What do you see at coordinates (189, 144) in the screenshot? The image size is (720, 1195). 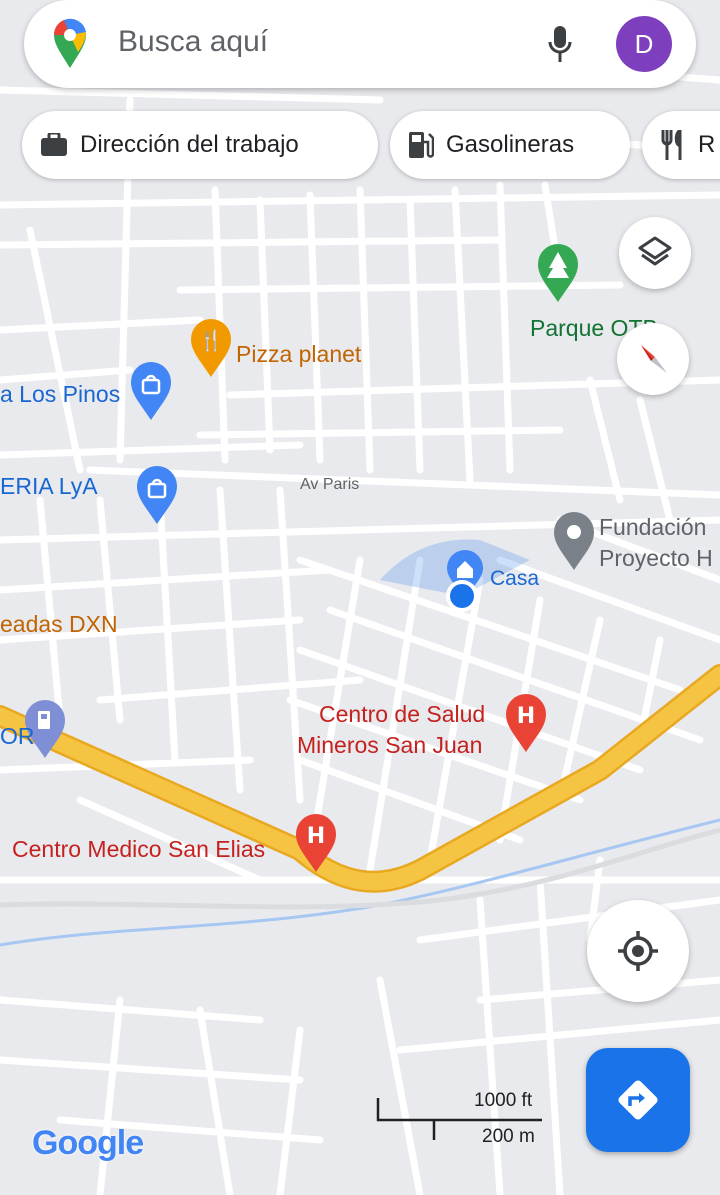 I see `chip-work-address-label: Dirección del trabajo` at bounding box center [189, 144].